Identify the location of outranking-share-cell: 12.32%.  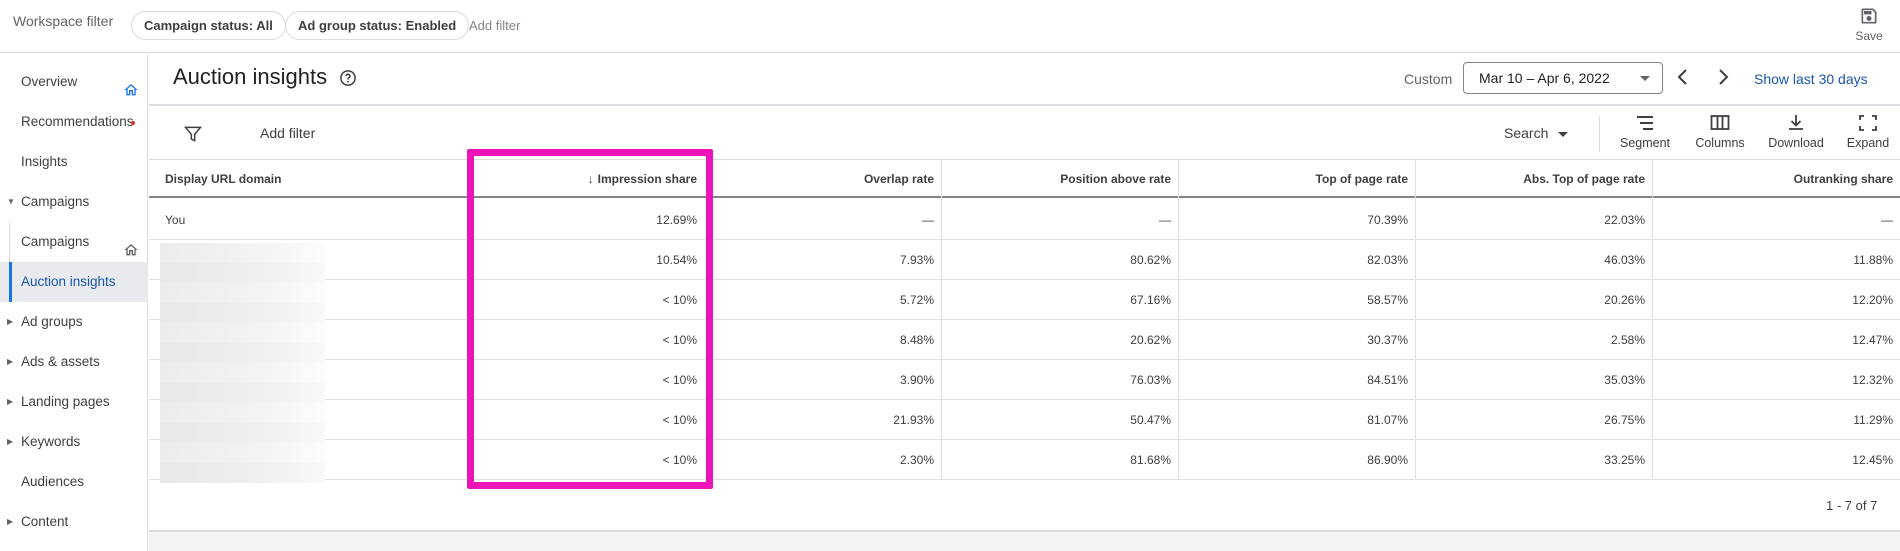
(1872, 380).